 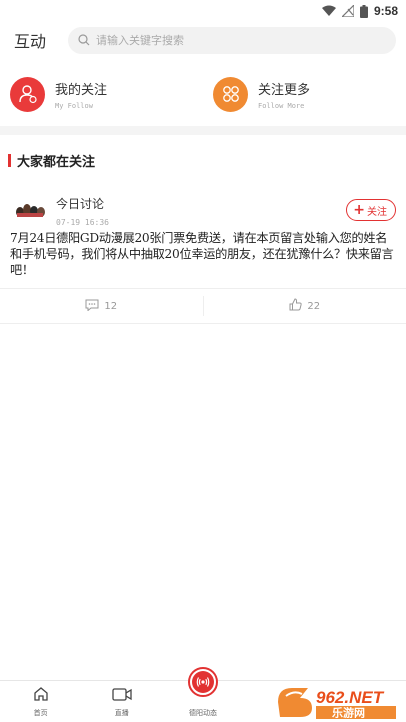 What do you see at coordinates (84, 40) in the screenshot?
I see `search-icon` at bounding box center [84, 40].